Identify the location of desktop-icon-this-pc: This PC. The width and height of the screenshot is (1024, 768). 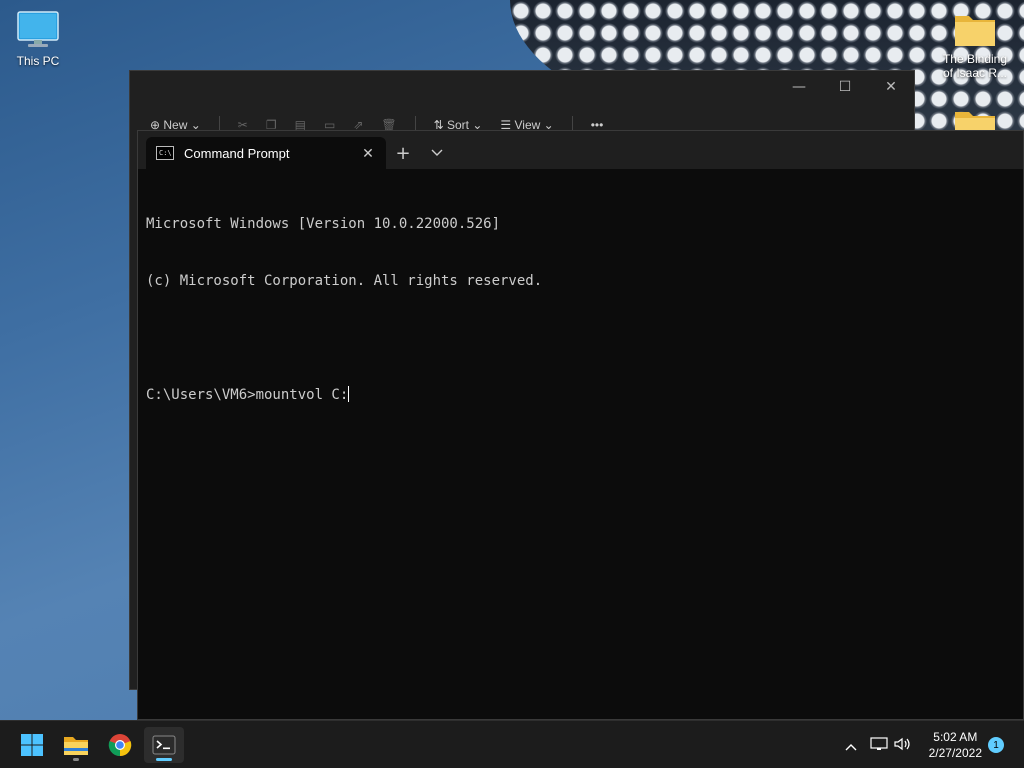
(38, 39).